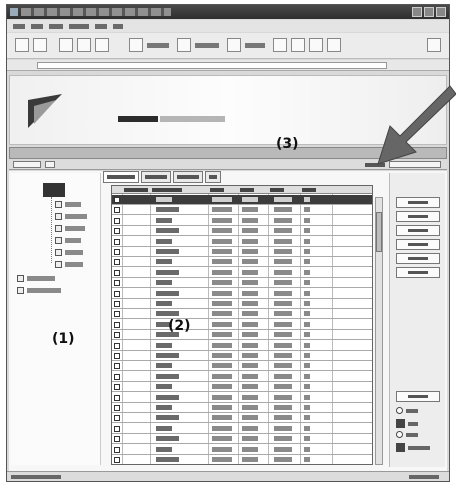  Describe the element at coordinates (417, 12) in the screenshot. I see `minimize-button` at that location.